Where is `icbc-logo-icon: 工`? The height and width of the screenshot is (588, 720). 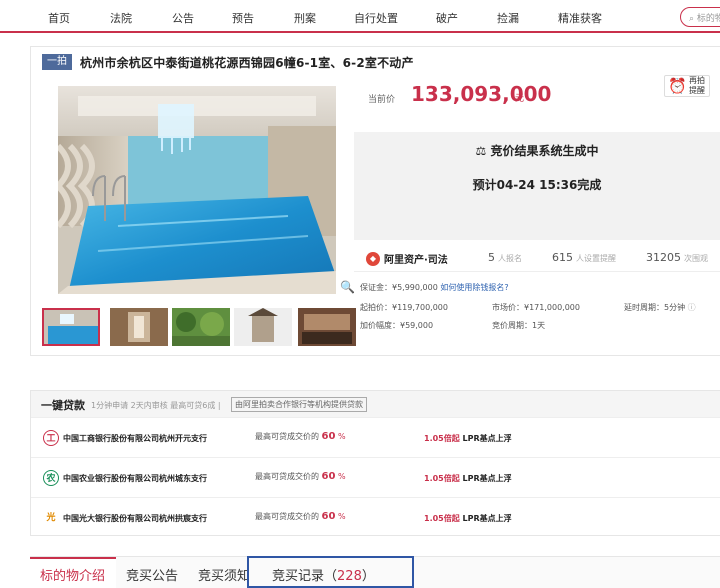
icbc-logo-icon: 工 is located at coordinates (51, 438).